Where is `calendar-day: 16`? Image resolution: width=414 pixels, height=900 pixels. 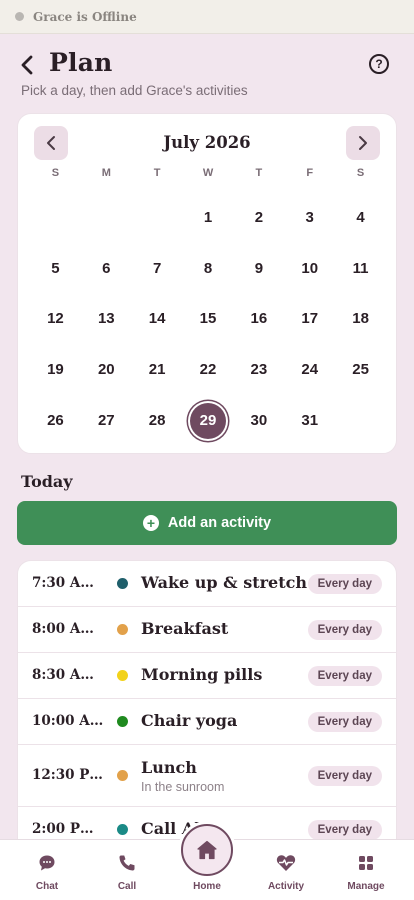 calendar-day: 16 is located at coordinates (258, 319).